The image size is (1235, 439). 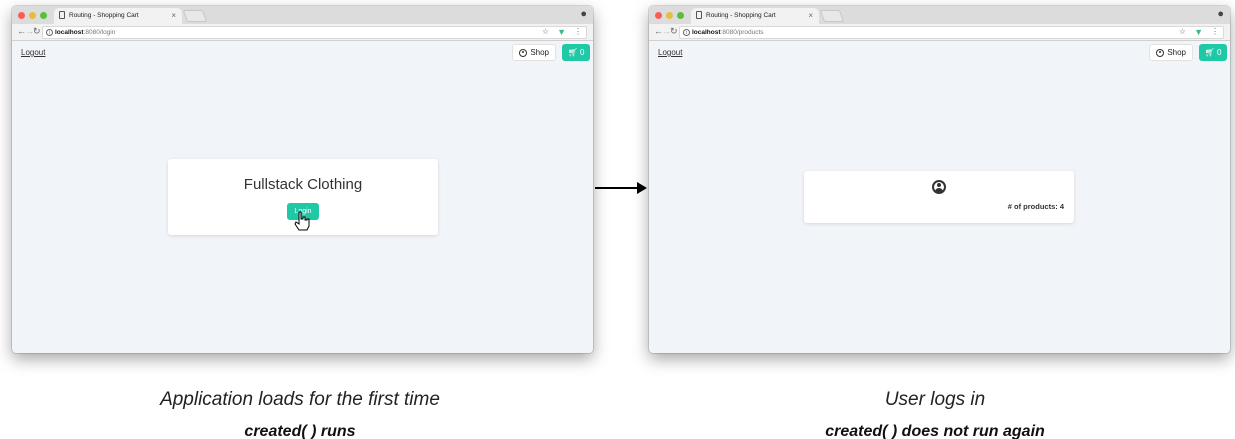 What do you see at coordinates (935, 399) in the screenshot?
I see `caption-title: User logs in` at bounding box center [935, 399].